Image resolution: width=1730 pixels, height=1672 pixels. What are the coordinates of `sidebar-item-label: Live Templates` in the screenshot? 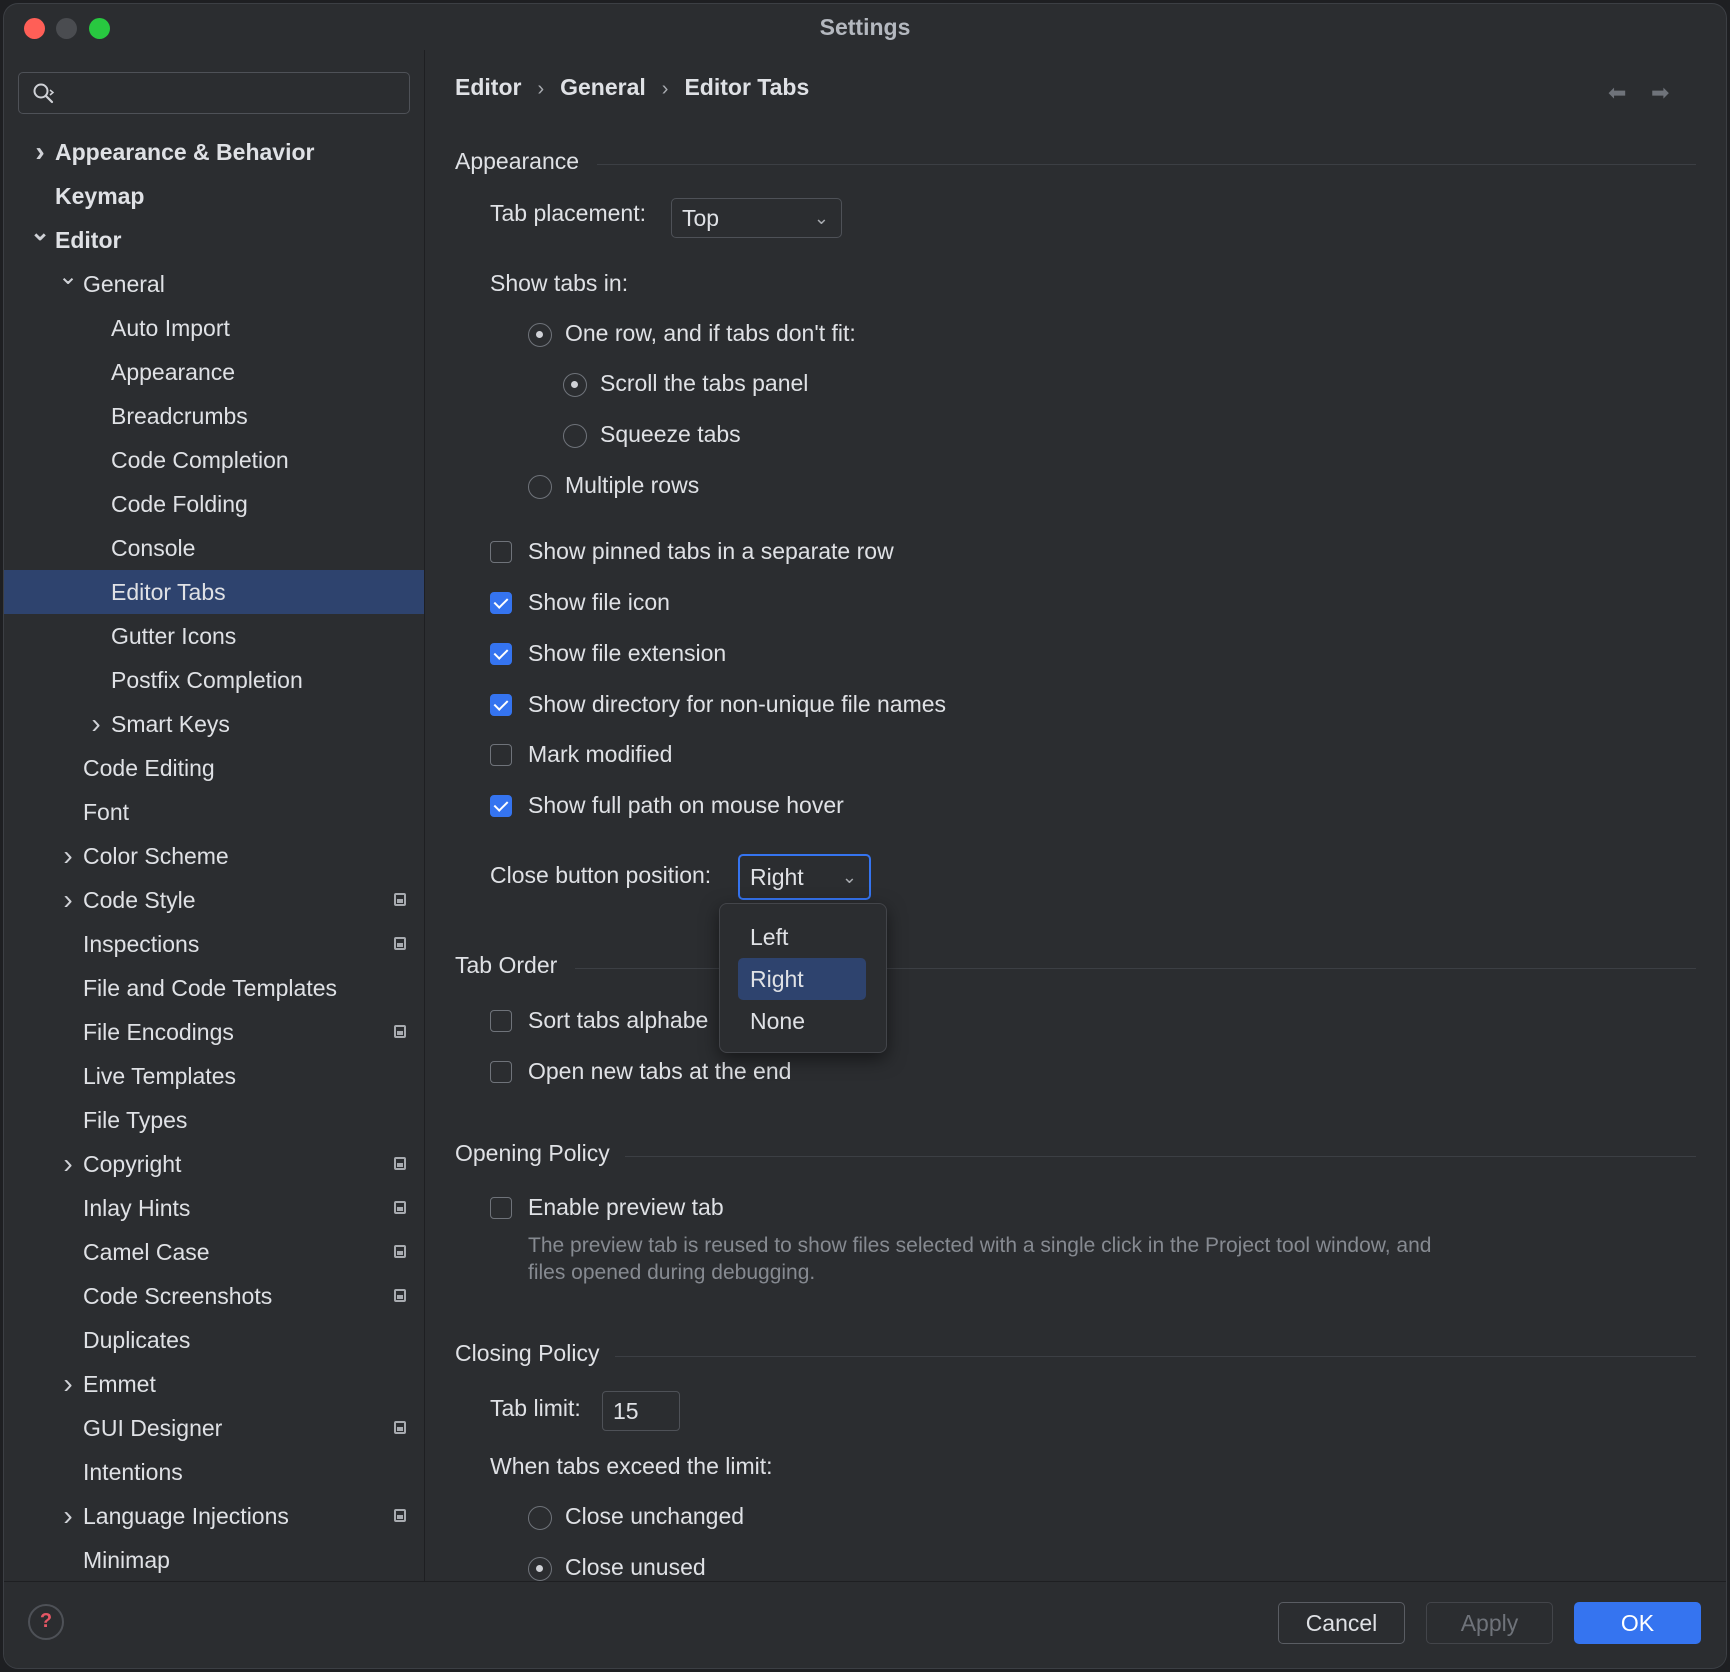 It's located at (159, 1076).